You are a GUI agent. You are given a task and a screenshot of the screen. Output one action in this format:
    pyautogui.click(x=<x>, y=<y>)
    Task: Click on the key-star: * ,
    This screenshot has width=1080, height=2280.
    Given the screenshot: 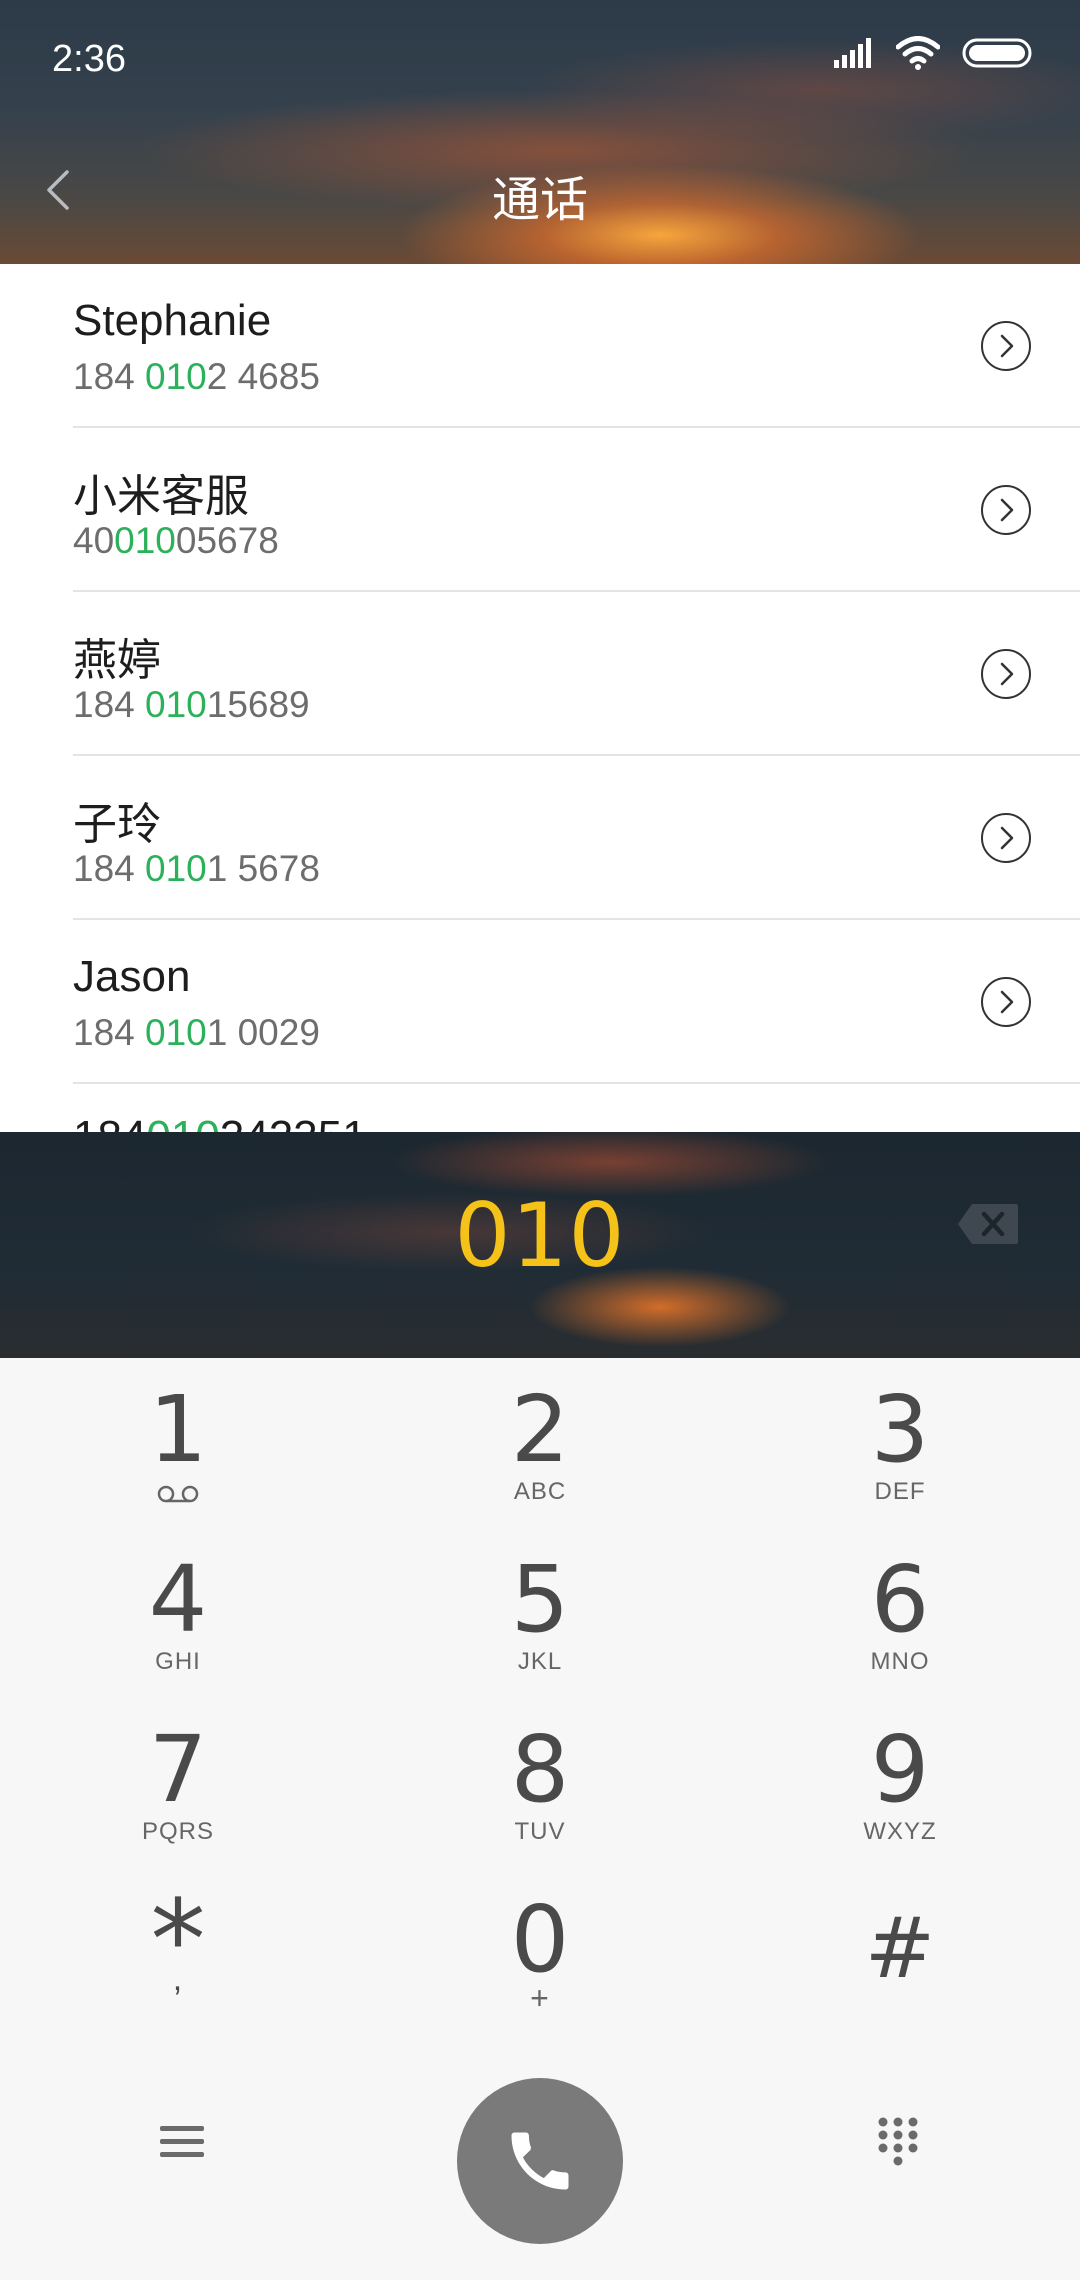 What is the action you would take?
    pyautogui.click(x=178, y=1953)
    